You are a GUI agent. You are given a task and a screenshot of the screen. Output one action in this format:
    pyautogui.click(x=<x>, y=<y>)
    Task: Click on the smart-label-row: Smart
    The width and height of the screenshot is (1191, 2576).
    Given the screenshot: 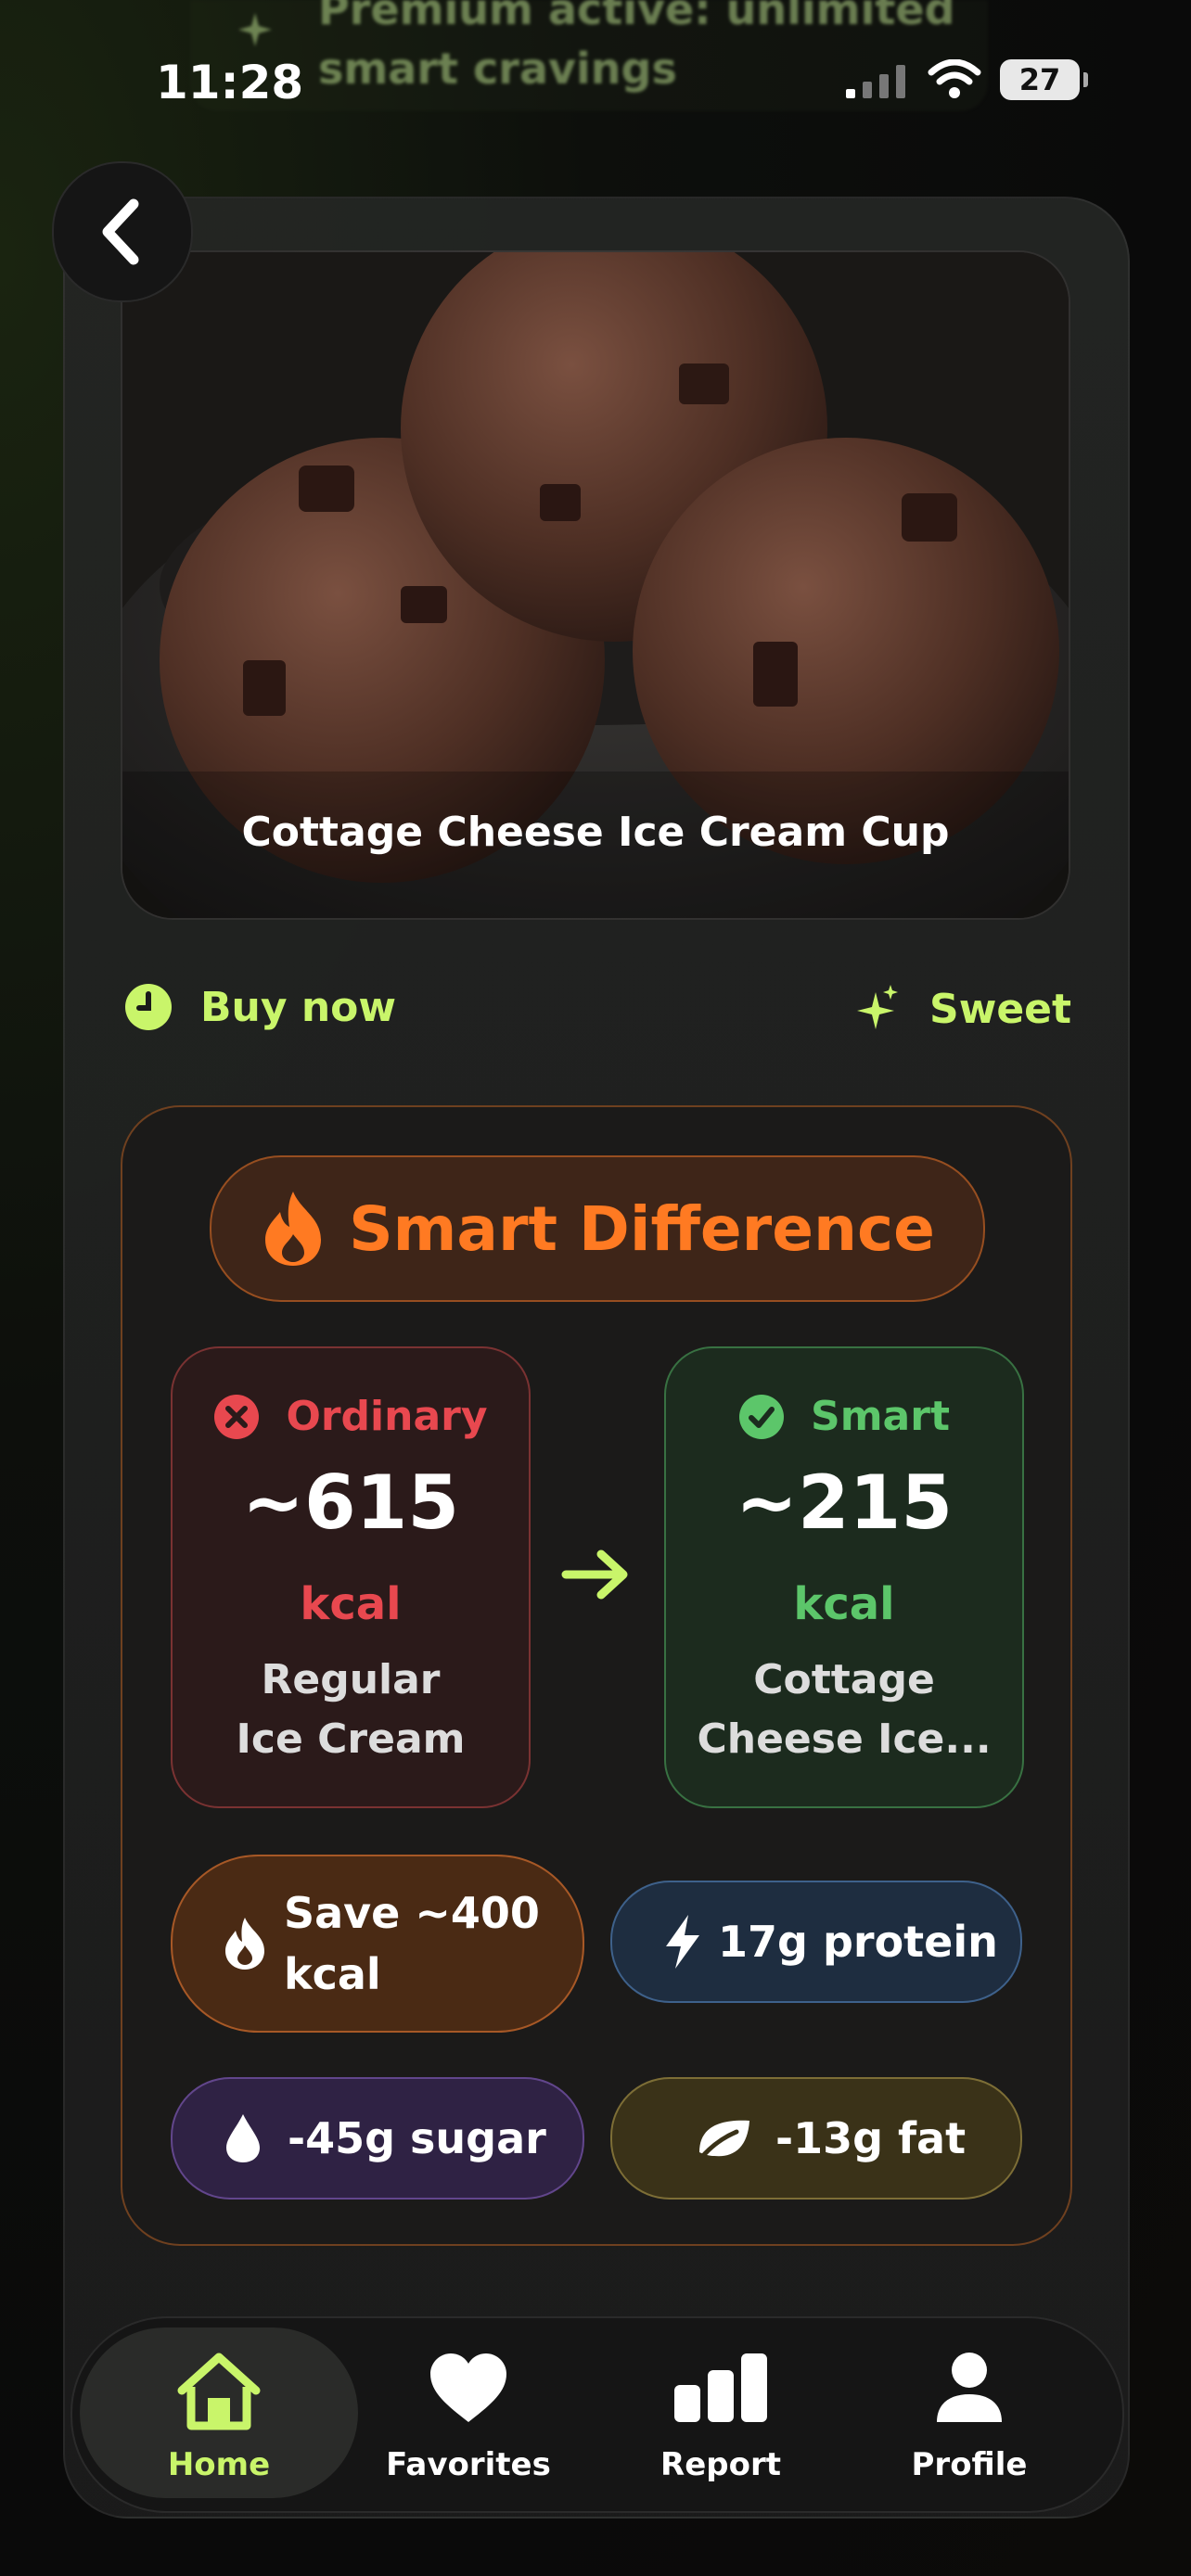 What is the action you would take?
    pyautogui.click(x=844, y=1417)
    